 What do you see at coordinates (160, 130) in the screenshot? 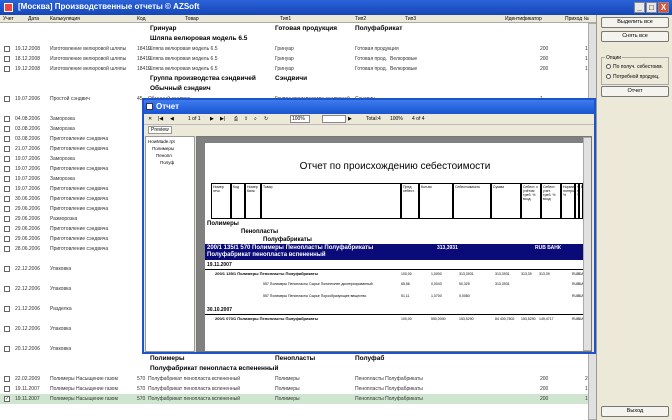
I see `tab-preview: Preview` at bounding box center [160, 130].